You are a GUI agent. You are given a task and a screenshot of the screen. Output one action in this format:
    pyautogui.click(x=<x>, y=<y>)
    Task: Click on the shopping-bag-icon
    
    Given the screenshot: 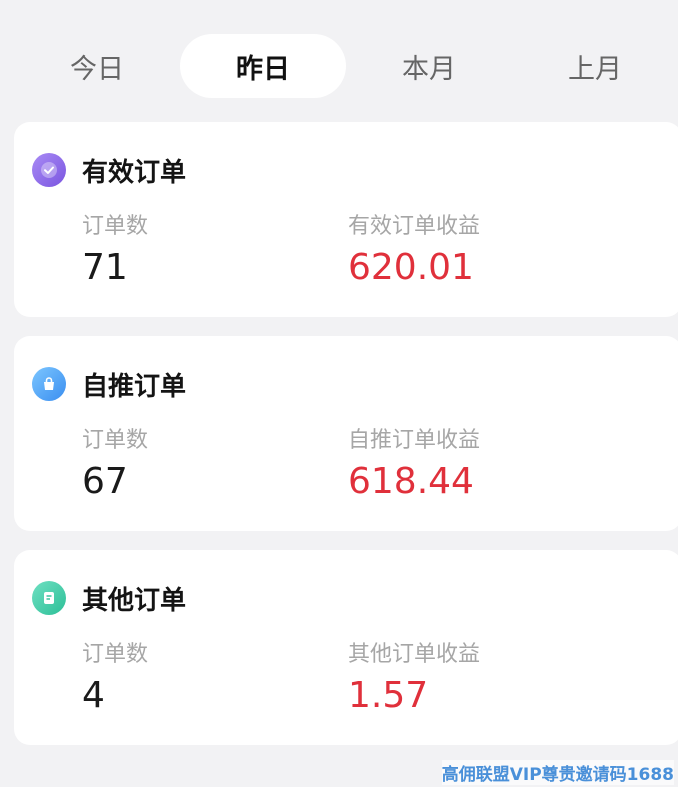 What is the action you would take?
    pyautogui.click(x=49, y=384)
    